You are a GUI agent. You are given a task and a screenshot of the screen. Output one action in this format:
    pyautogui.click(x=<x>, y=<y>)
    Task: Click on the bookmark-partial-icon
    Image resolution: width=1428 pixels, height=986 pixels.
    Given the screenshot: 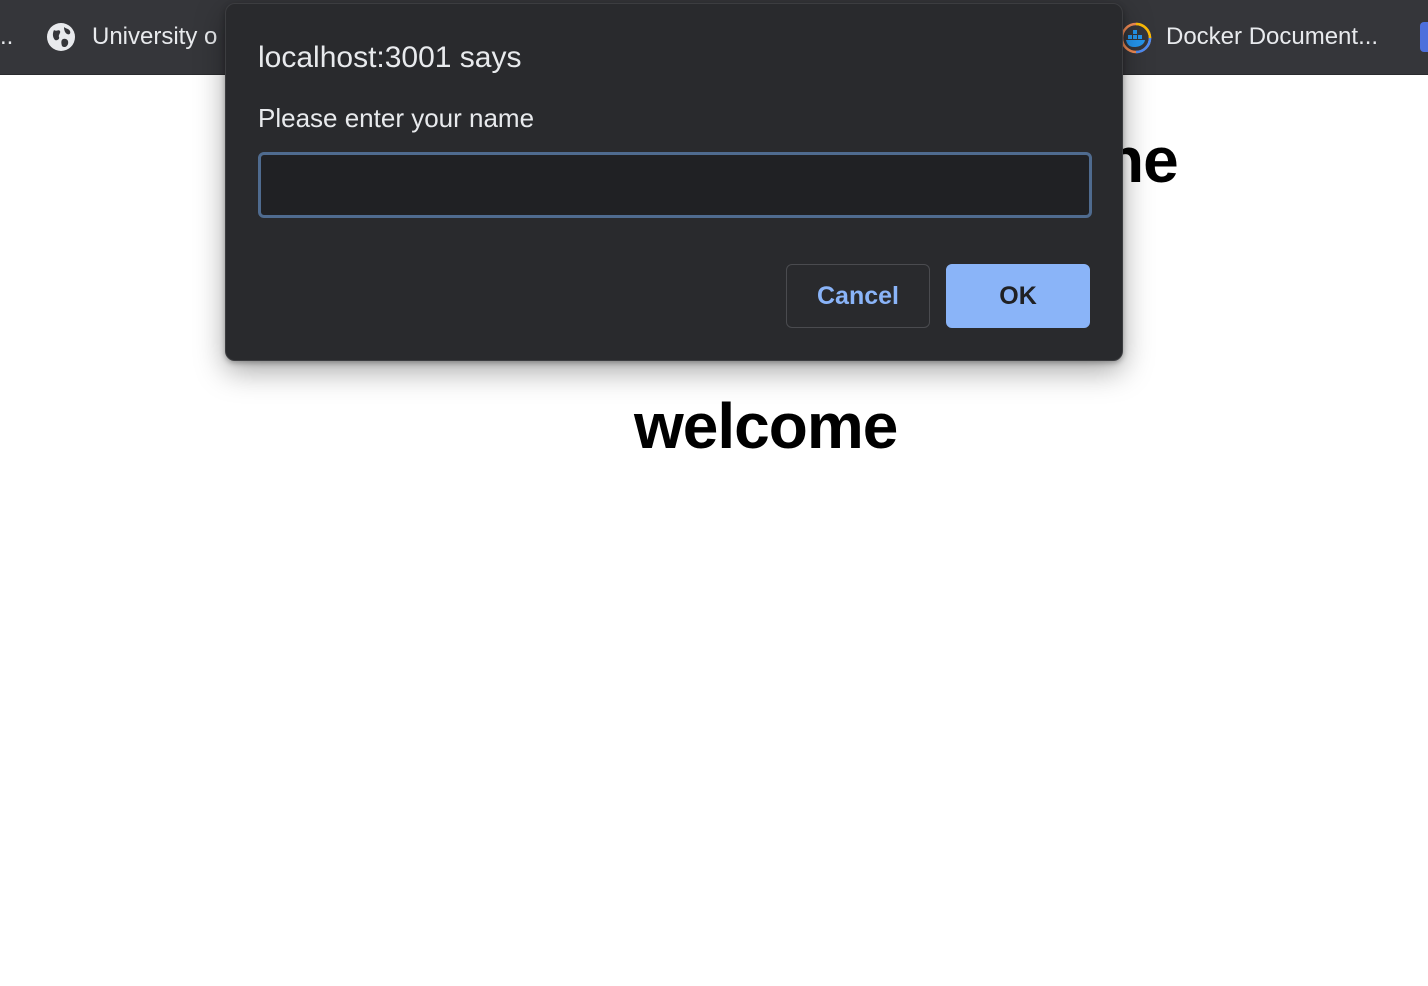 What is the action you would take?
    pyautogui.click(x=1424, y=37)
    